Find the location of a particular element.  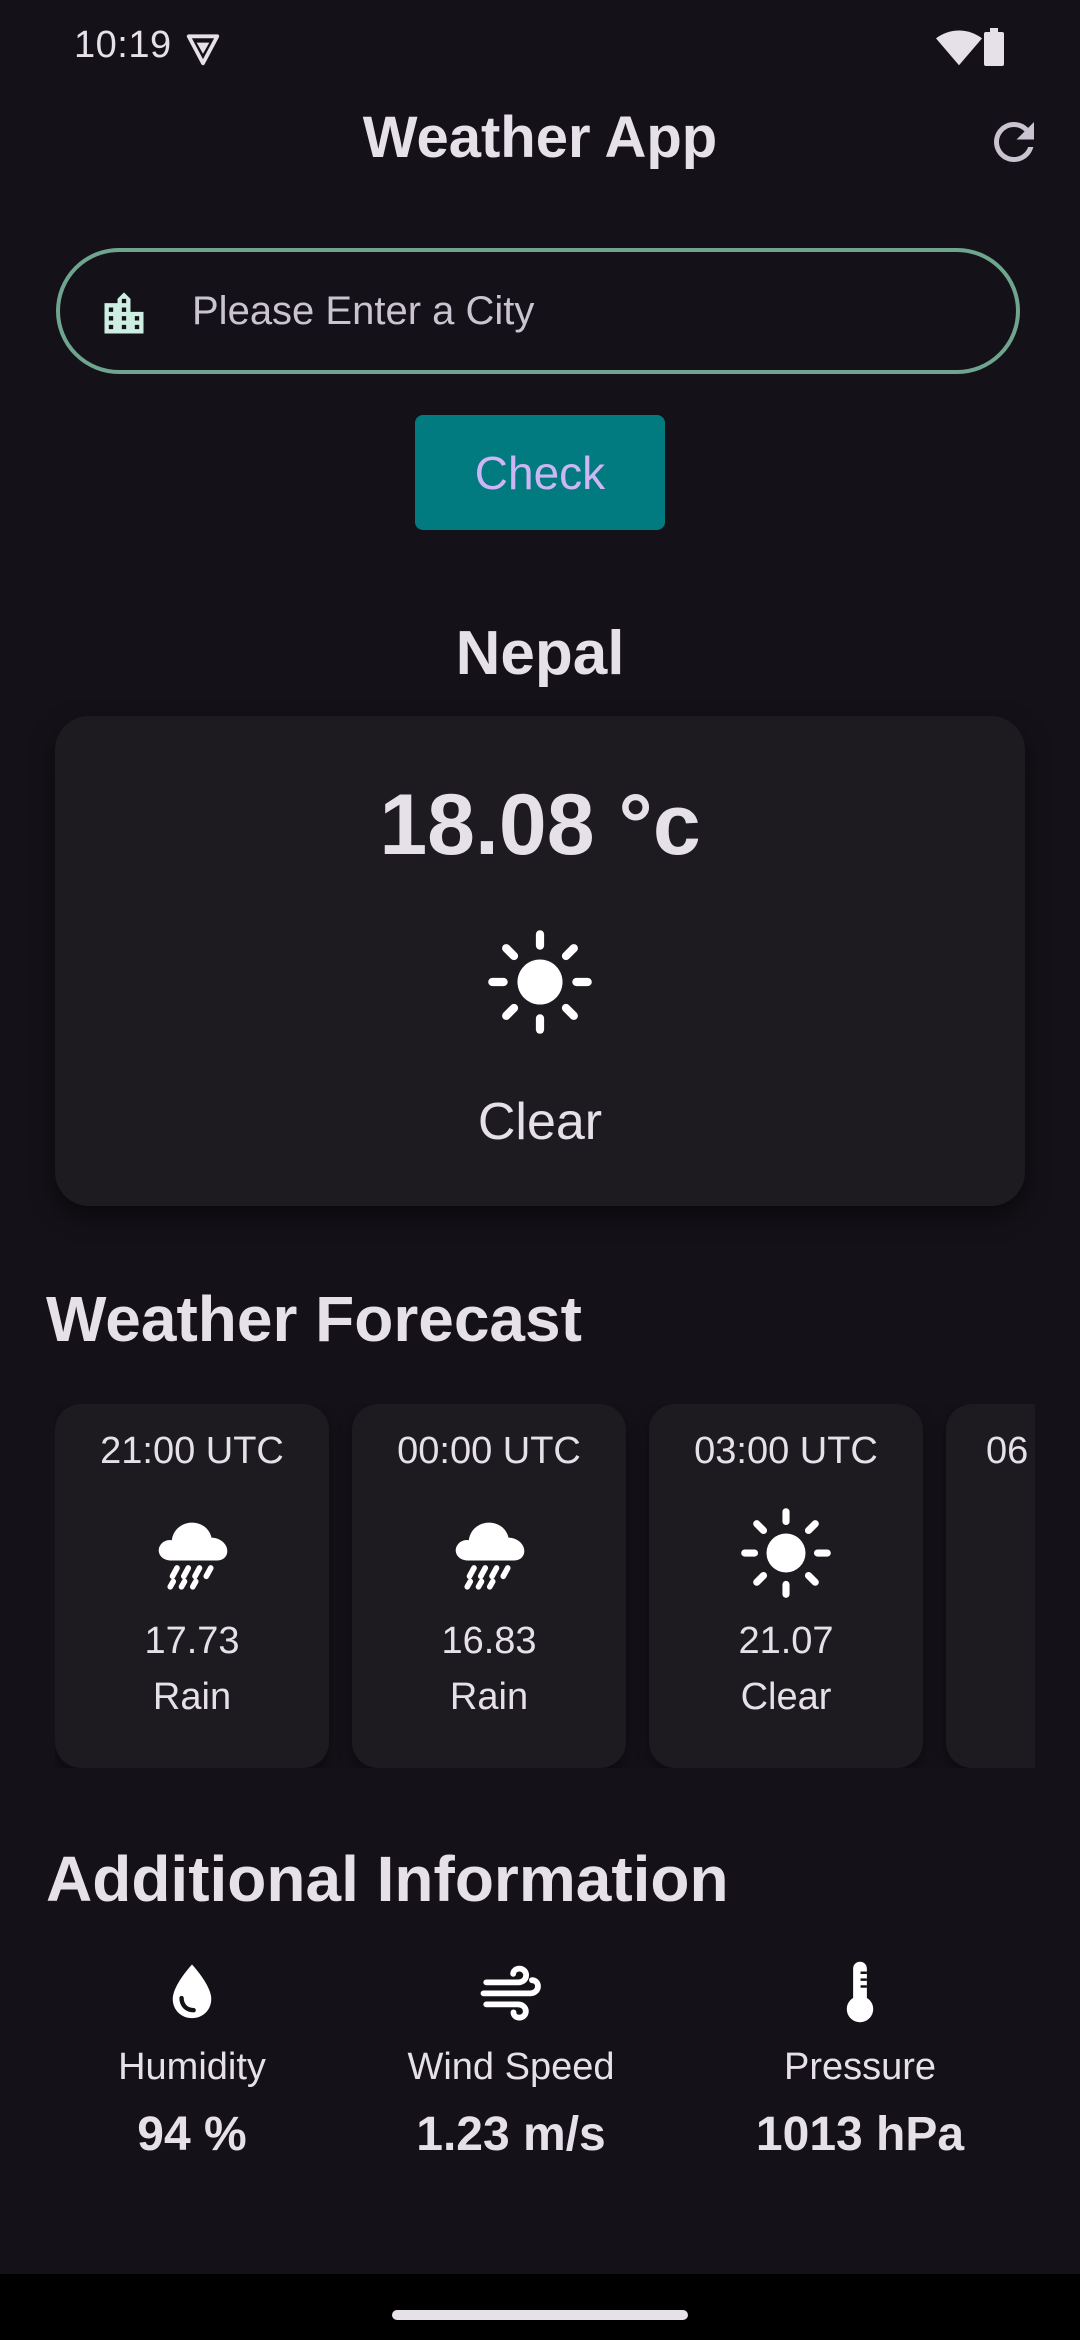

humidity-label: Humidity is located at coordinates (192, 2067).